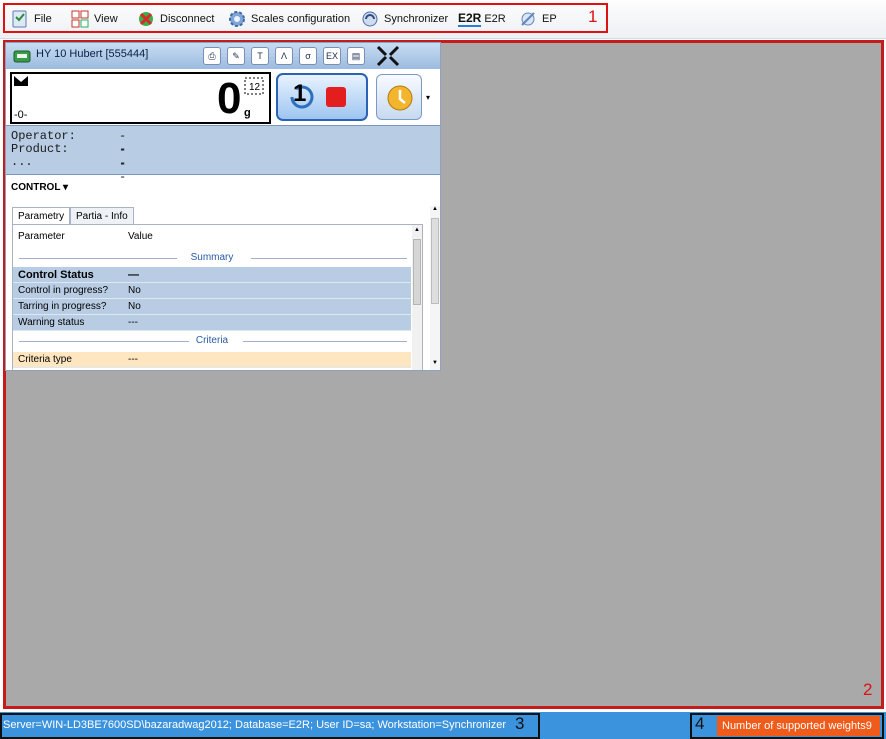 The image size is (886, 739). Describe the element at coordinates (700, 723) in the screenshot. I see `annotation-marker-4: 4` at that location.